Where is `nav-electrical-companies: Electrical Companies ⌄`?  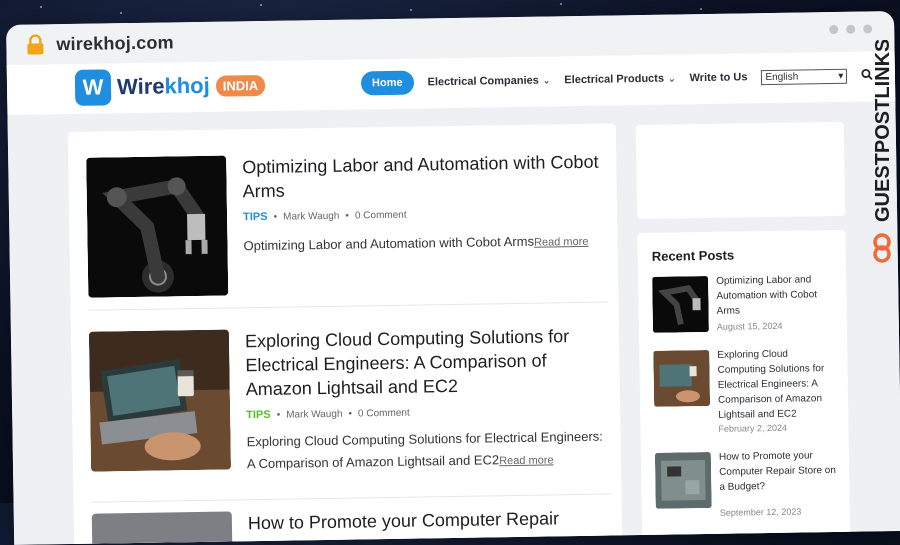
nav-electrical-companies: Electrical Companies ⌄ is located at coordinates (489, 81).